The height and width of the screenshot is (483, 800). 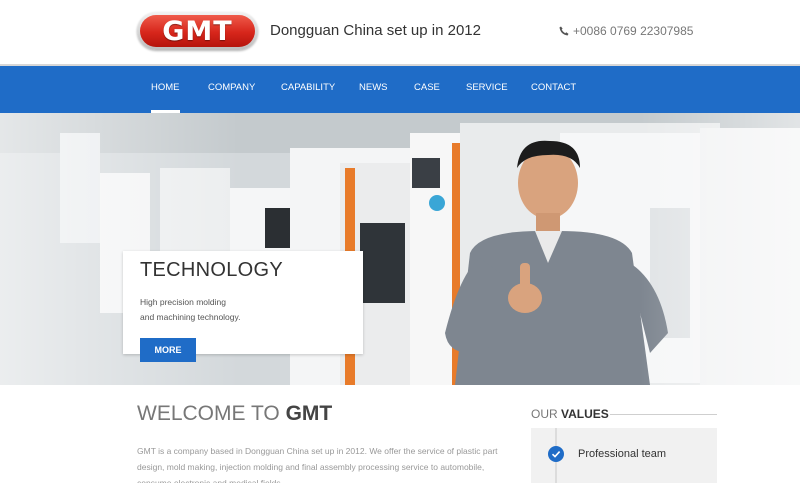 What do you see at coordinates (556, 454) in the screenshot?
I see `check-icon` at bounding box center [556, 454].